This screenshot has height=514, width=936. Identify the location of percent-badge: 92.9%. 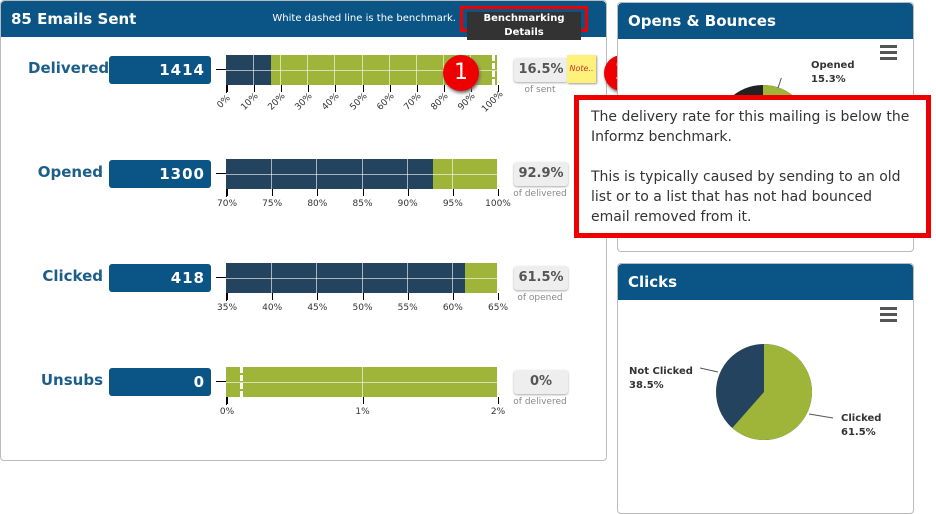
(541, 174).